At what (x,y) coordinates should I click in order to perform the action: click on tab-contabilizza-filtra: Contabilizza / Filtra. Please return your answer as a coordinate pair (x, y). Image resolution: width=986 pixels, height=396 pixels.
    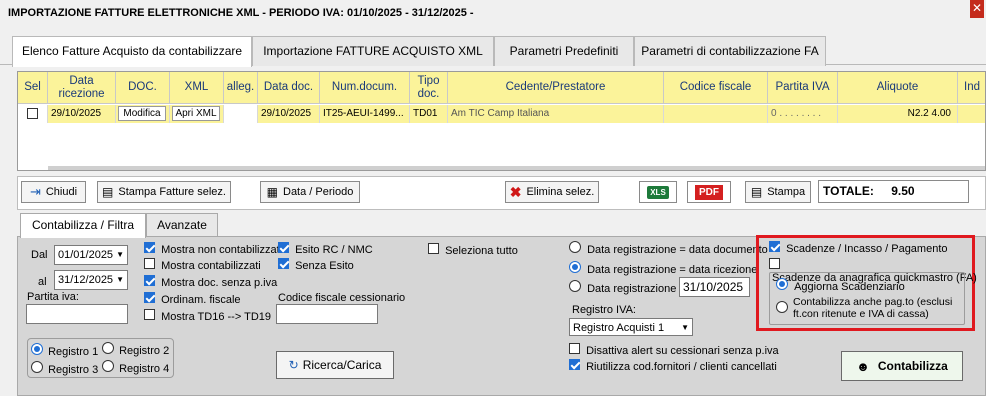
    Looking at the image, I should click on (83, 225).